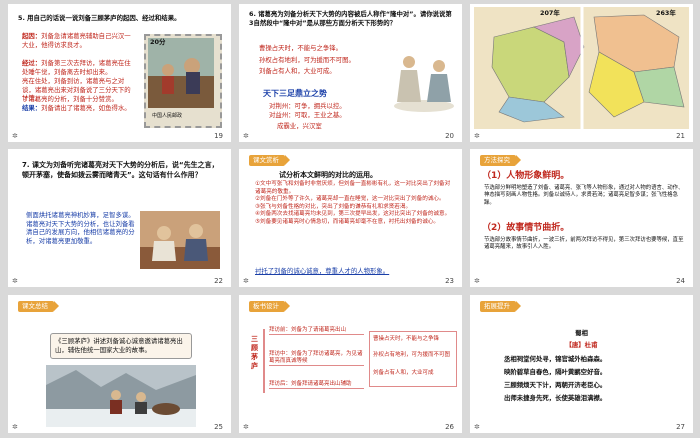 This screenshot has width=700, height=438. Describe the element at coordinates (555, 398) in the screenshot. I see `poem-line: 出师未捷身先死，长使英雄泪满襟。` at that location.